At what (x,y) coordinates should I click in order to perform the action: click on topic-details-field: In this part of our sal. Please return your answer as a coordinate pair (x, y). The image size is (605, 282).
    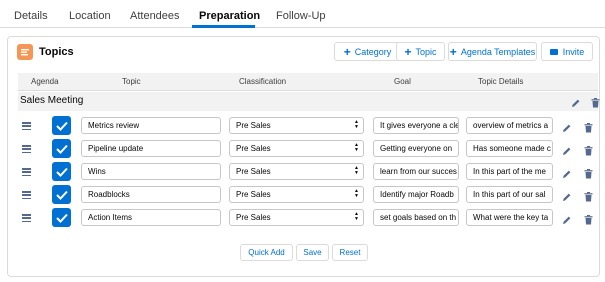
    Looking at the image, I should click on (509, 194).